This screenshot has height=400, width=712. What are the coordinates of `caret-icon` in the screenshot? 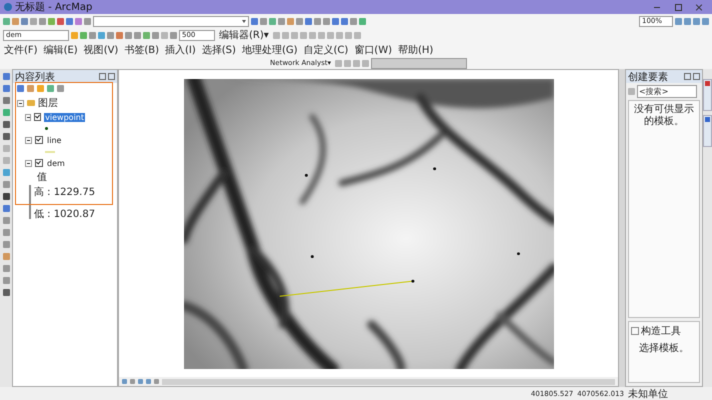 It's located at (244, 21).